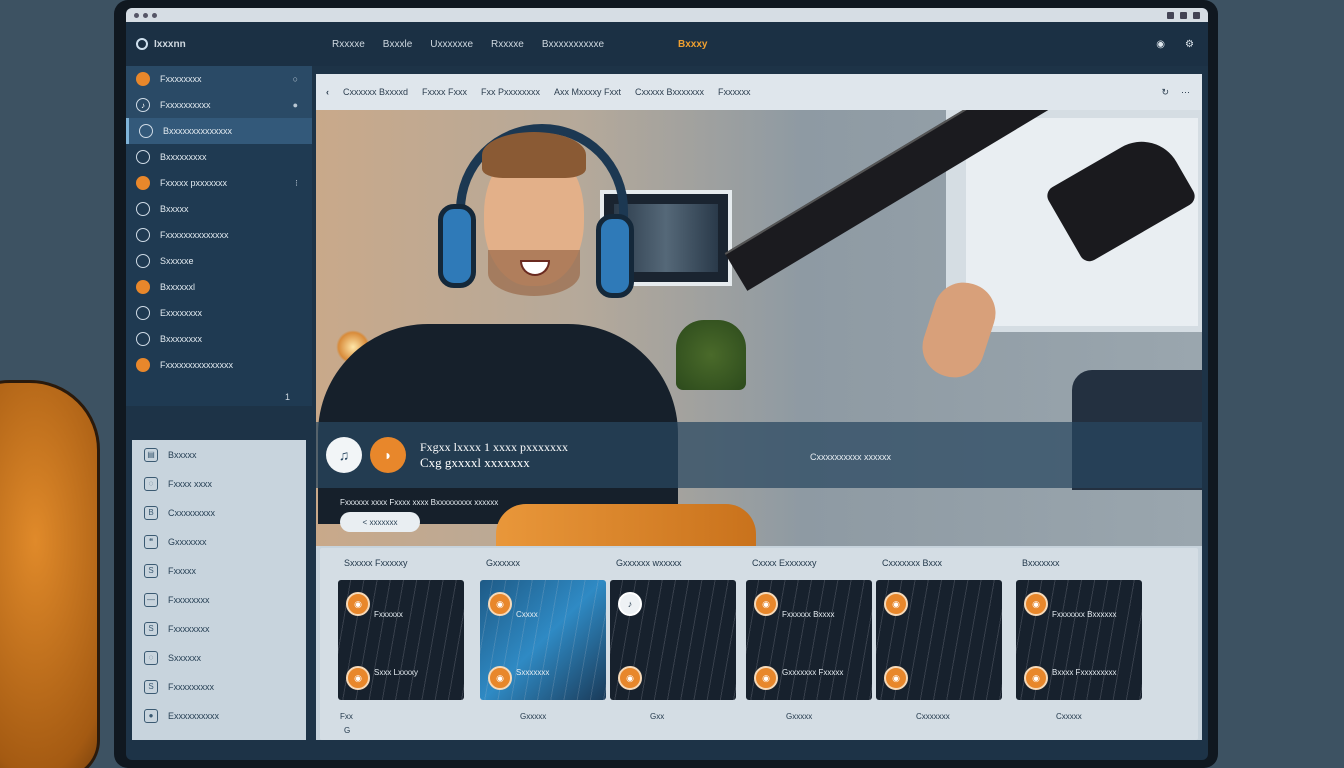  I want to click on breadcrumb-item: Fxxxx Fxxx, so click(444, 92).